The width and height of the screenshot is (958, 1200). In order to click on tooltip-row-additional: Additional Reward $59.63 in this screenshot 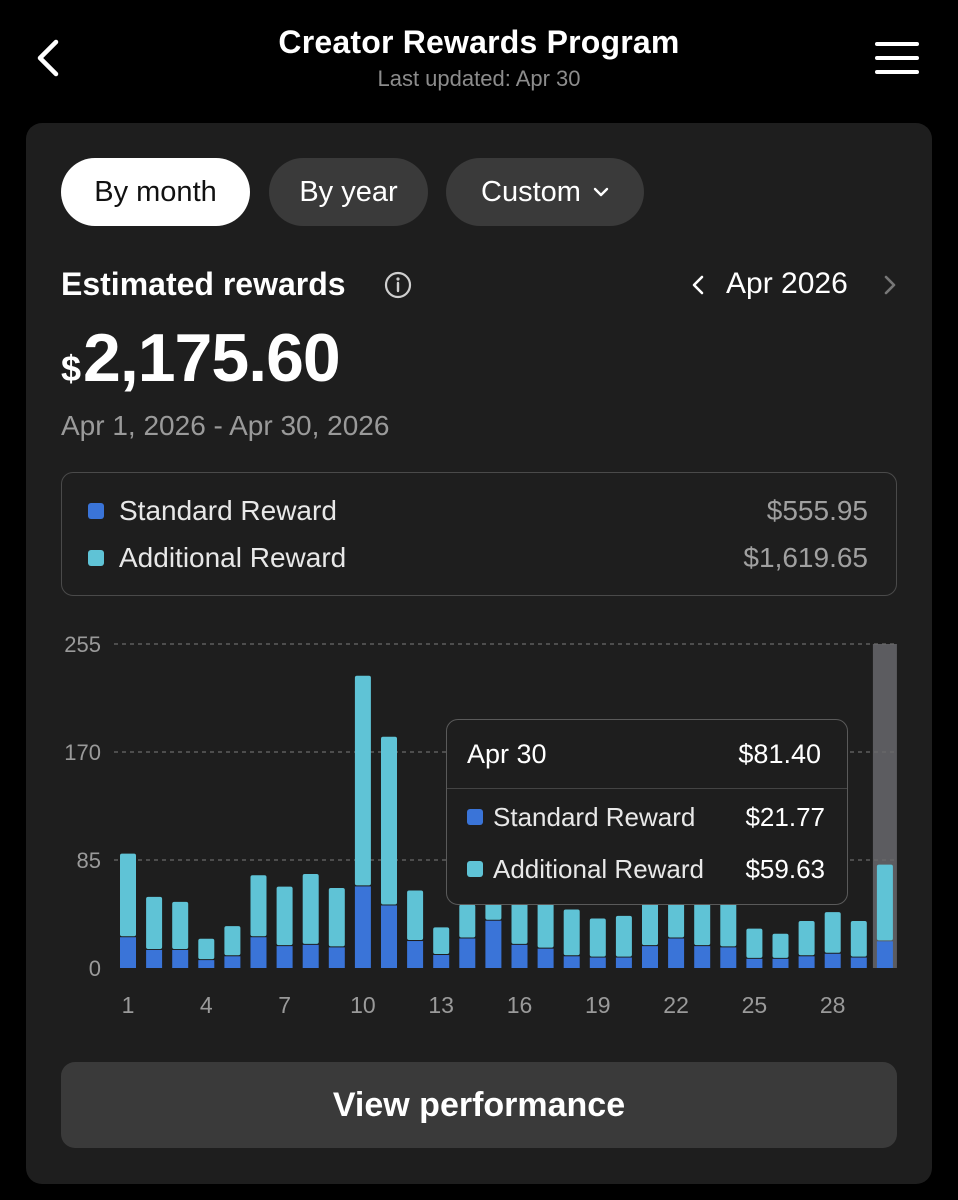, I will do `click(646, 869)`.